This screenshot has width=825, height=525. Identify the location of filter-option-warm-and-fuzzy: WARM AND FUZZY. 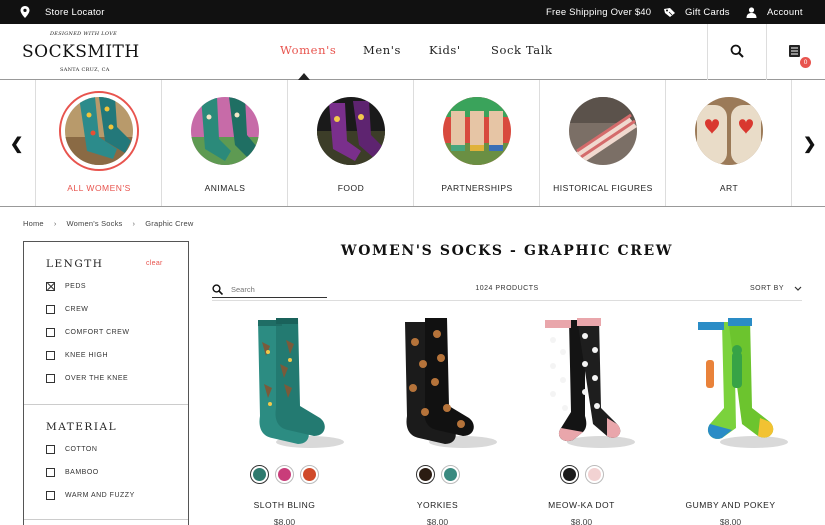
(90, 495).